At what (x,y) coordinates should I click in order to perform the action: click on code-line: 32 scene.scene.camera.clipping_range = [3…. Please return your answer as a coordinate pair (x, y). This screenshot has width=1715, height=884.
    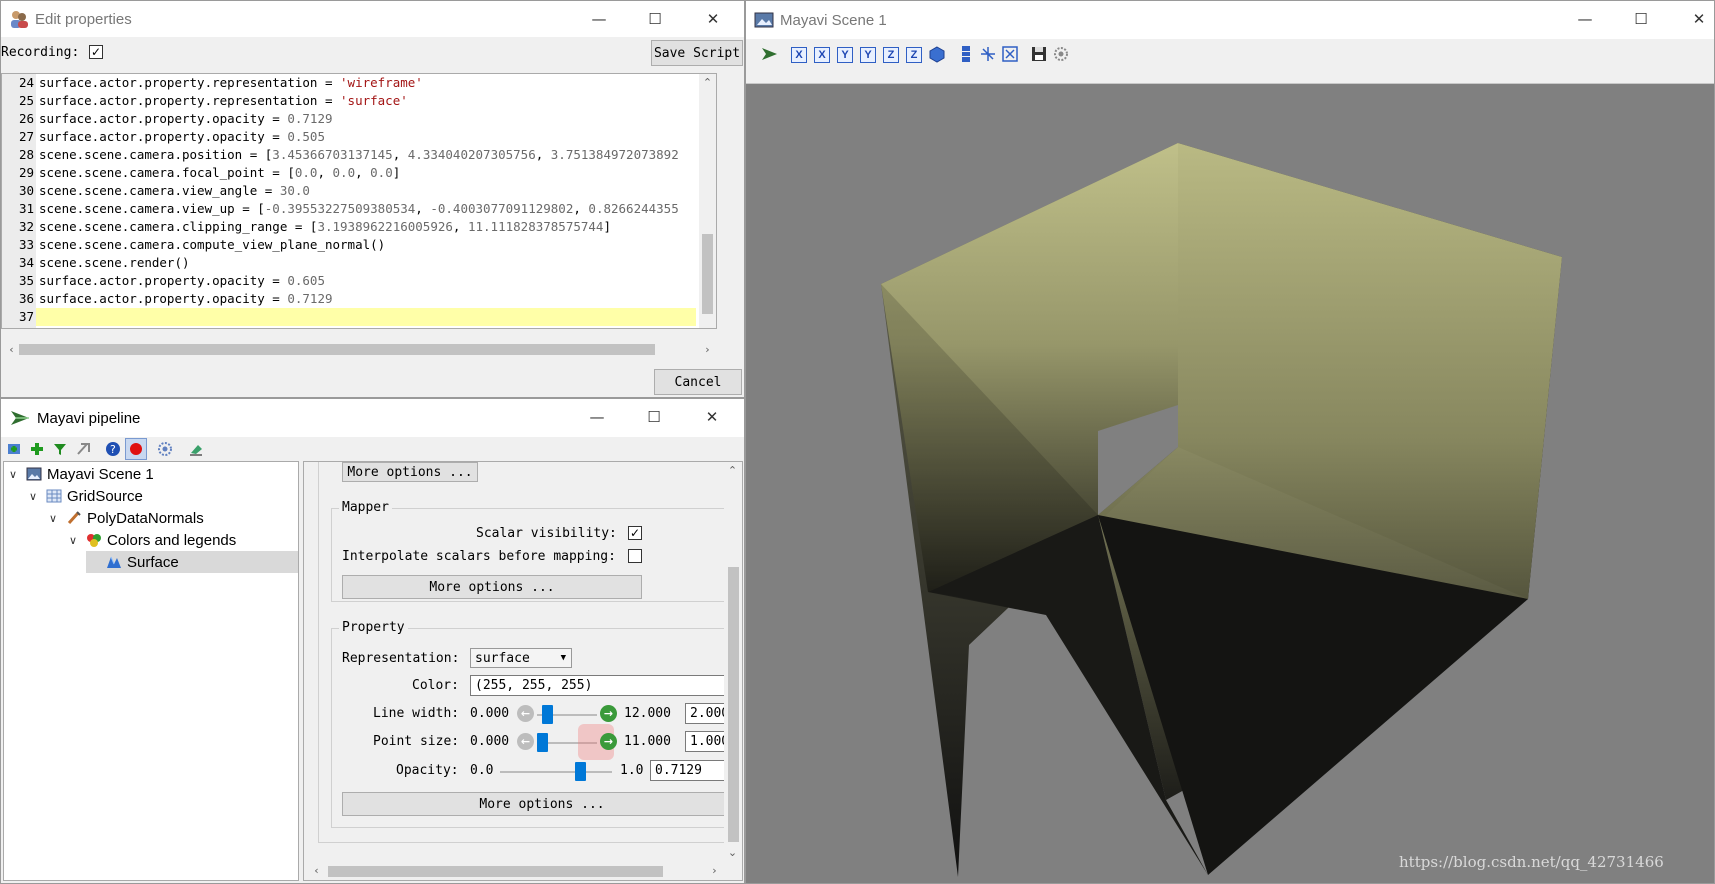
    Looking at the image, I should click on (359, 227).